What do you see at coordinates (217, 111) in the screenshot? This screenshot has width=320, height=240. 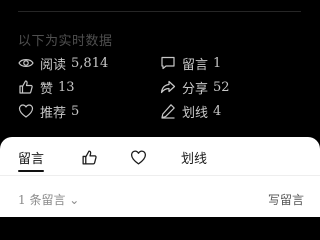 I see `stat-highlights-value: 4` at bounding box center [217, 111].